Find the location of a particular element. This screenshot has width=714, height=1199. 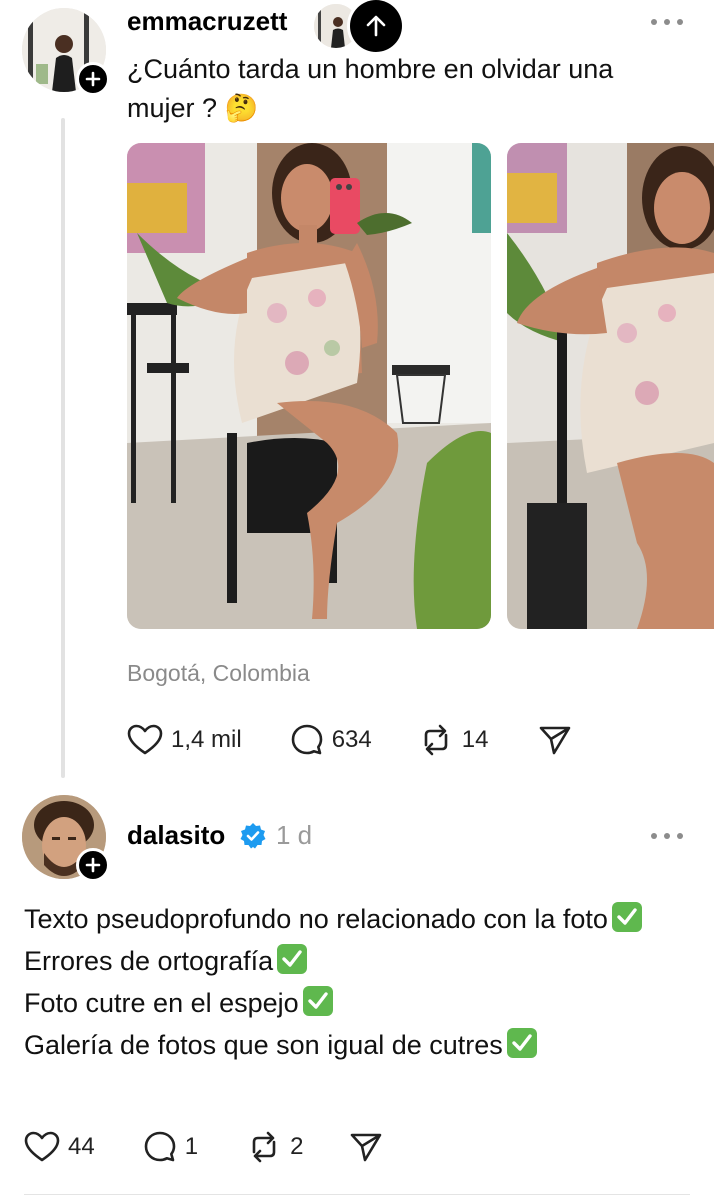

comment-button: 634 is located at coordinates (331, 740).